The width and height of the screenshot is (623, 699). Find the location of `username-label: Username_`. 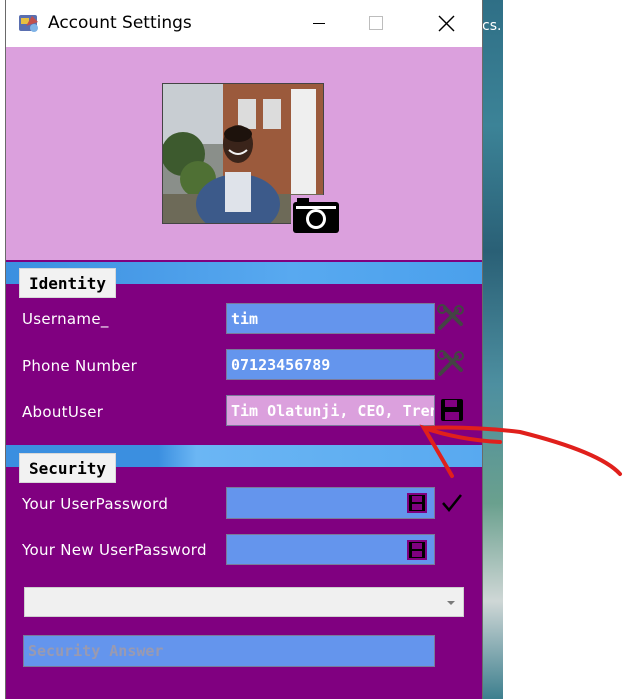

username-label: Username_ is located at coordinates (65, 319).